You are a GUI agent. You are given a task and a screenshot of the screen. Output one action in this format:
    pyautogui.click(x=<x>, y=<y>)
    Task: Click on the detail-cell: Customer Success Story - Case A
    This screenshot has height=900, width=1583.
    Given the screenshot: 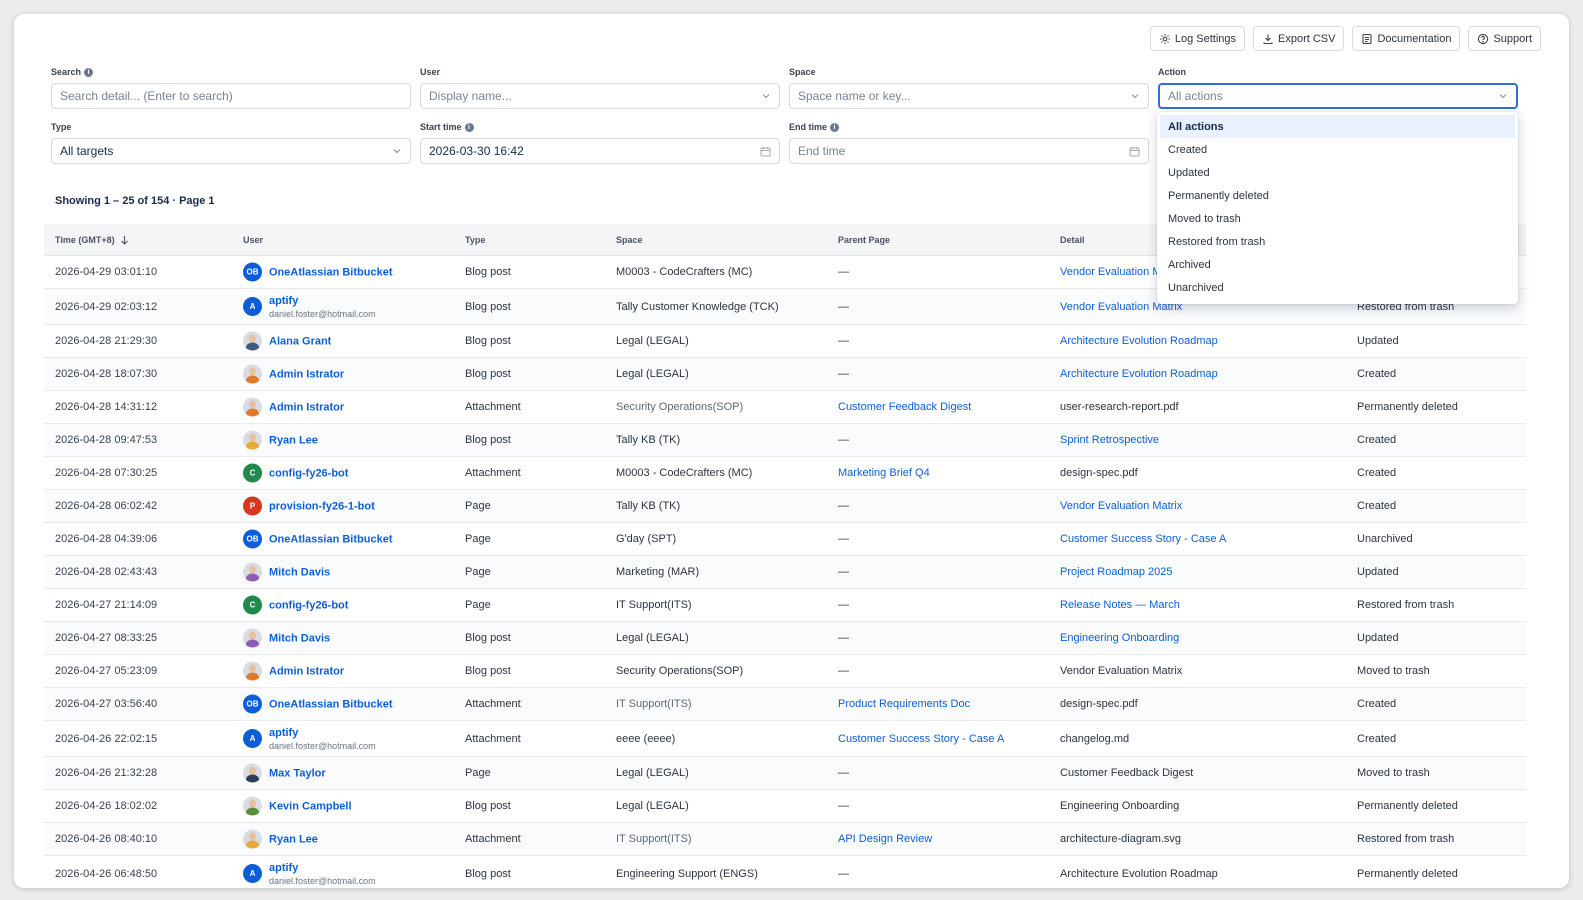 What is the action you would take?
    pyautogui.click(x=1143, y=539)
    